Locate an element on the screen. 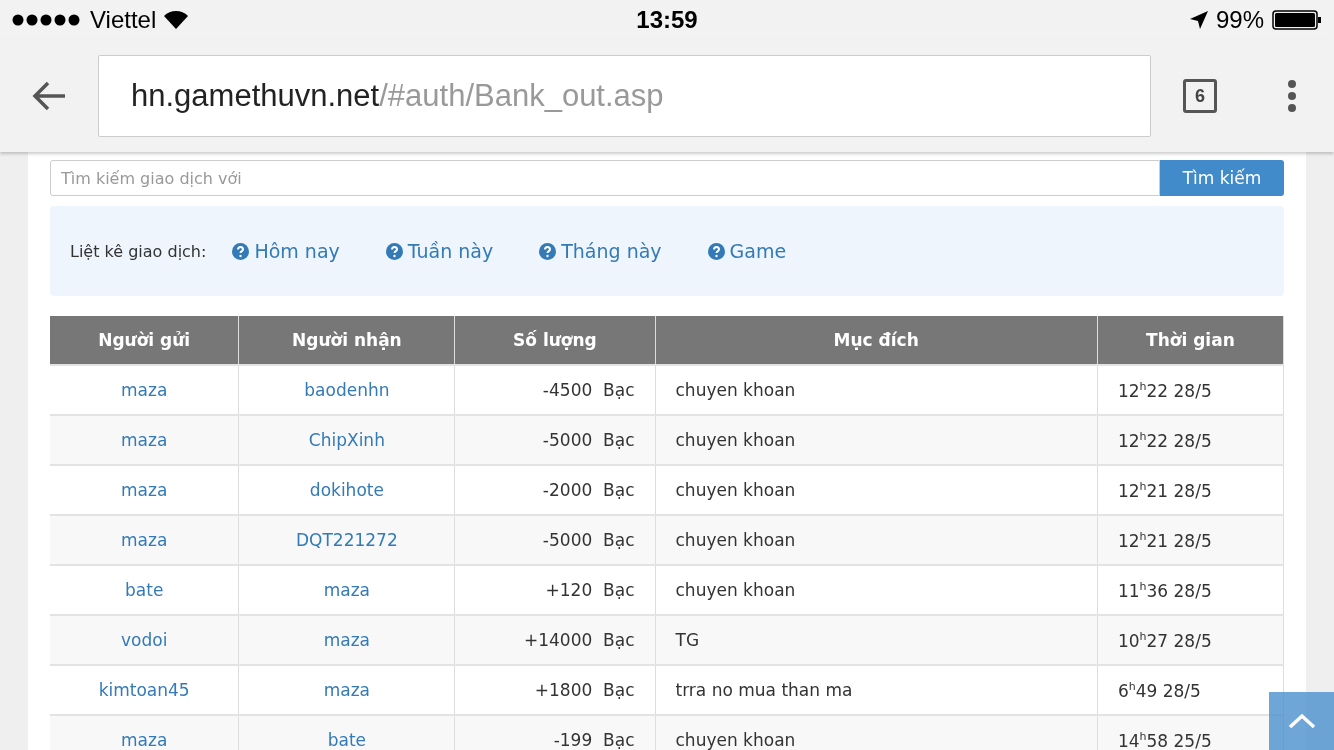 This screenshot has height=750, width=1334. time-cell: 10$^{h}$27 28/5 is located at coordinates (1190, 640).